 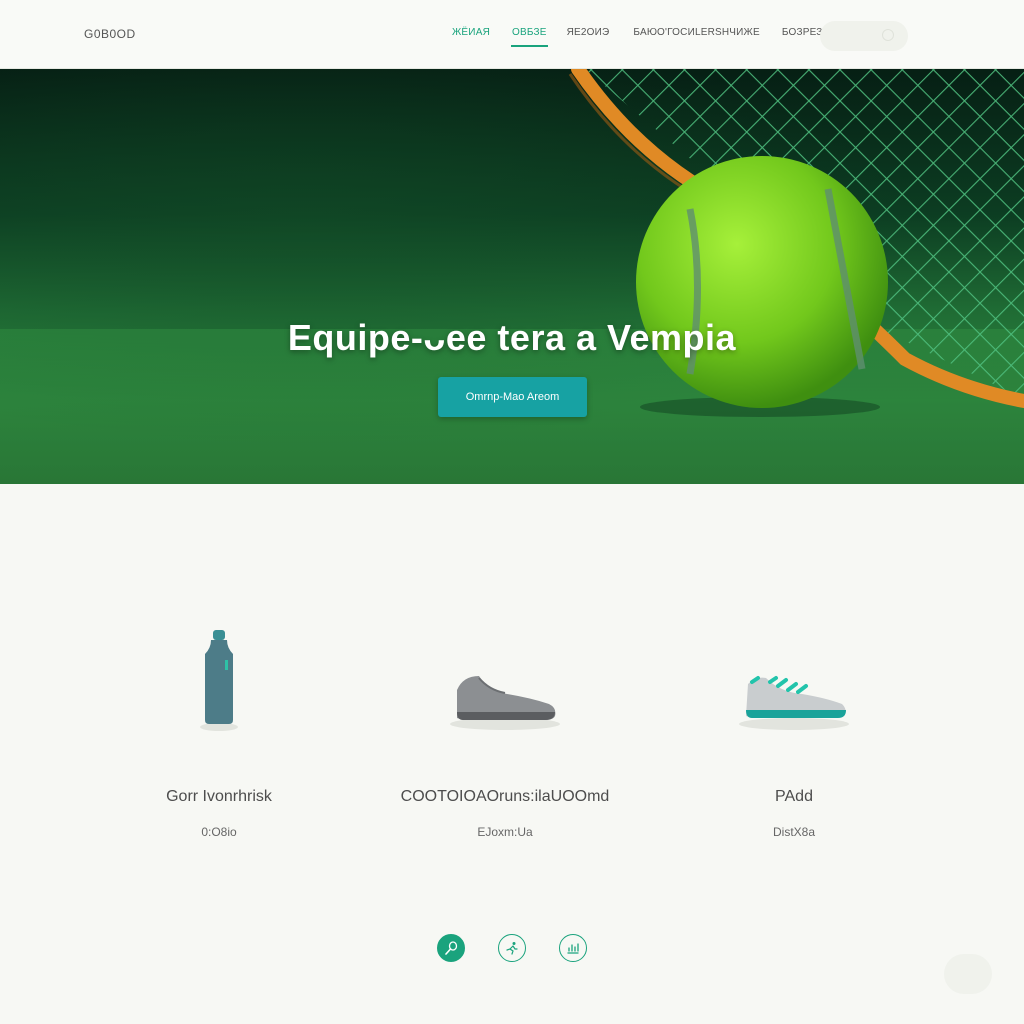 What do you see at coordinates (471, 32) in the screenshot?
I see `nav-item-1: ЖЁИАЯ` at bounding box center [471, 32].